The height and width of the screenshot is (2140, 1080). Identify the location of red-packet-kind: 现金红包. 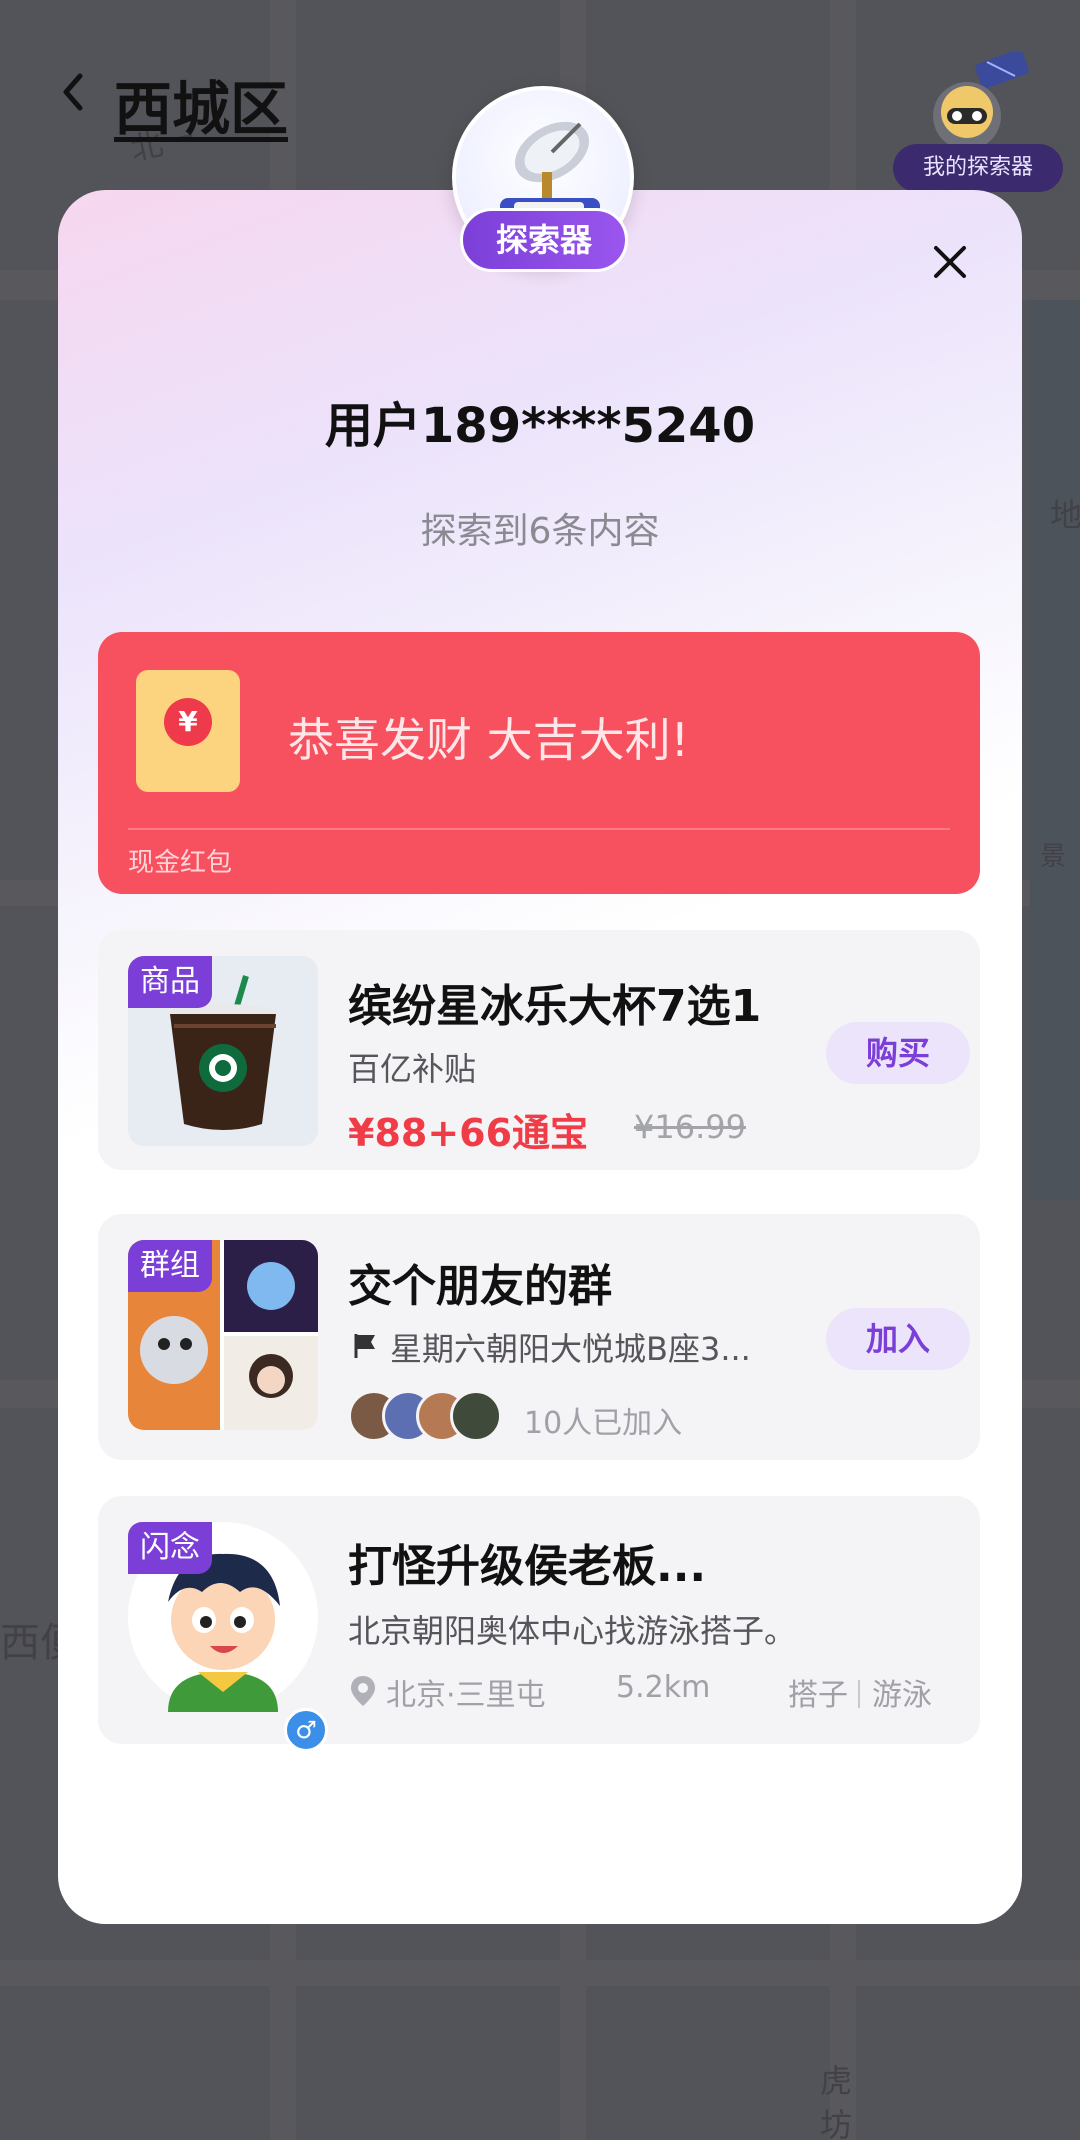
(180, 863).